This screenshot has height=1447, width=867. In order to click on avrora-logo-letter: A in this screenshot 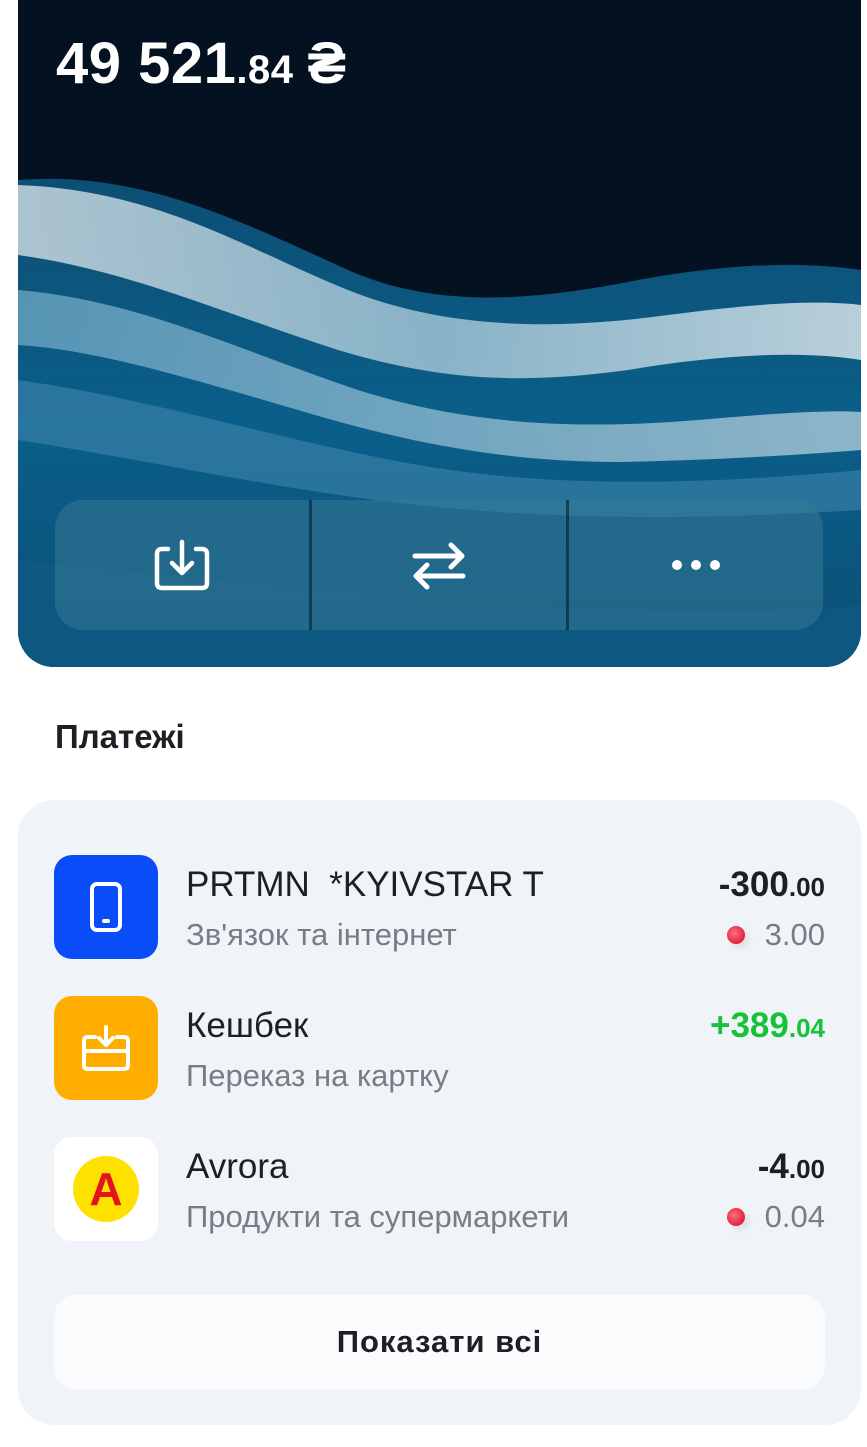, I will do `click(105, 1189)`.